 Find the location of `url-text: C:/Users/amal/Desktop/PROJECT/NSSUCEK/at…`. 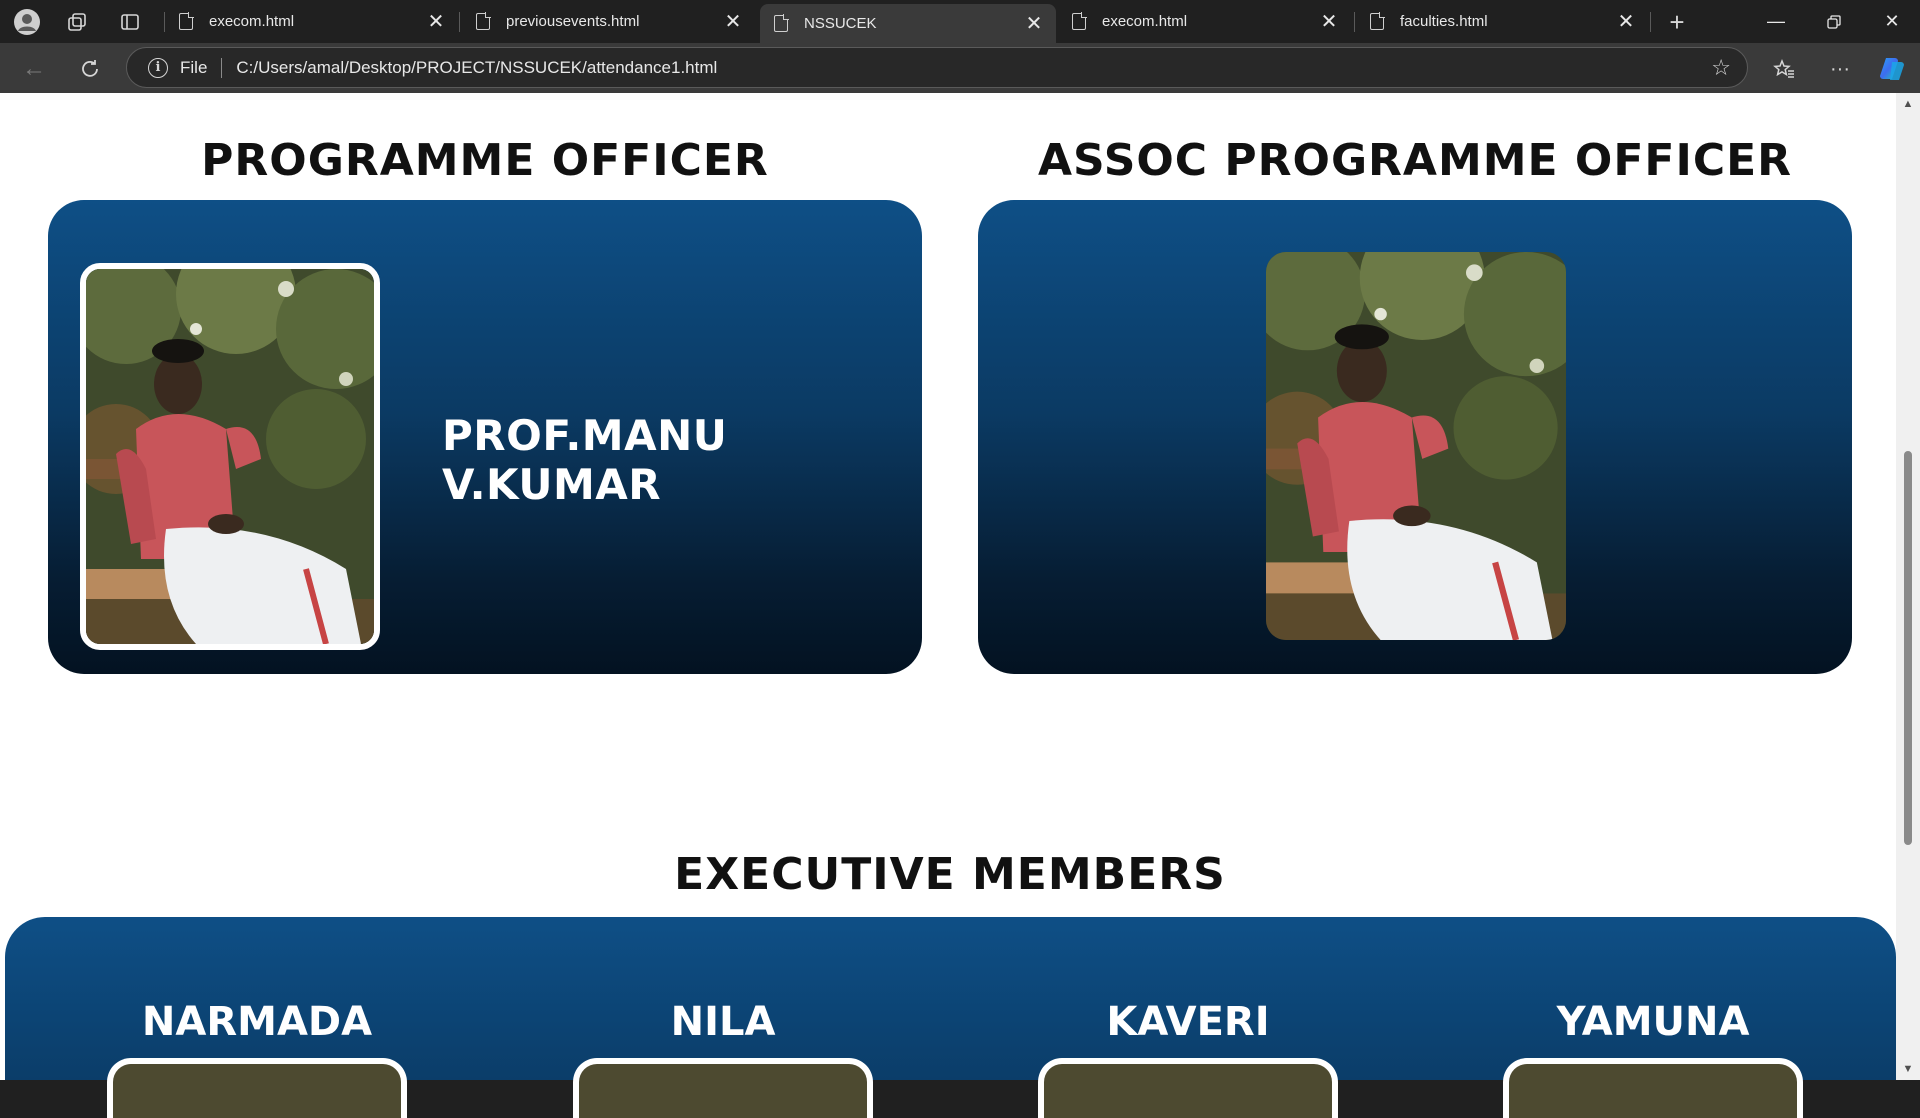

url-text: C:/Users/amal/Desktop/PROJECT/NSSUCEK/at… is located at coordinates (973, 68).